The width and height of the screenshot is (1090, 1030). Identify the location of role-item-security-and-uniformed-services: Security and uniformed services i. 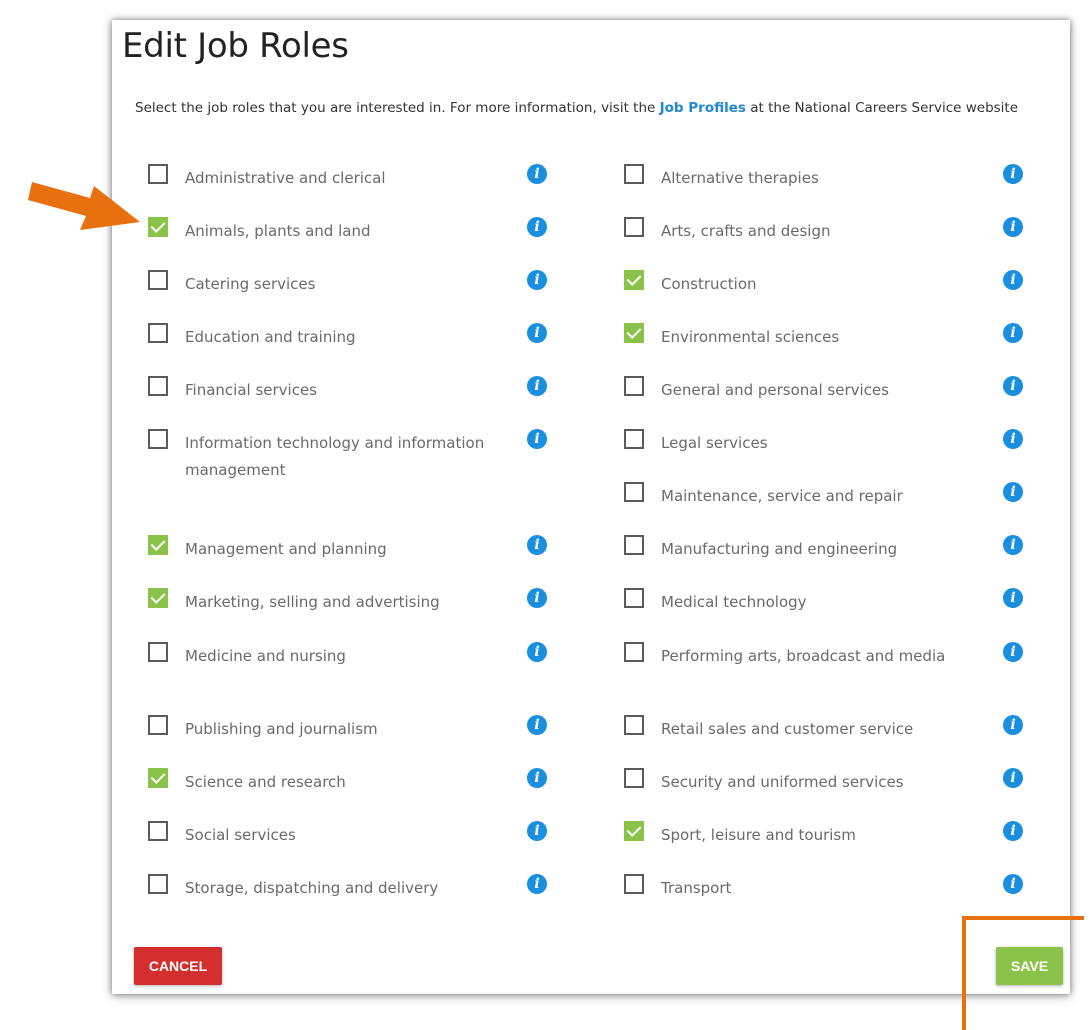
(824, 783).